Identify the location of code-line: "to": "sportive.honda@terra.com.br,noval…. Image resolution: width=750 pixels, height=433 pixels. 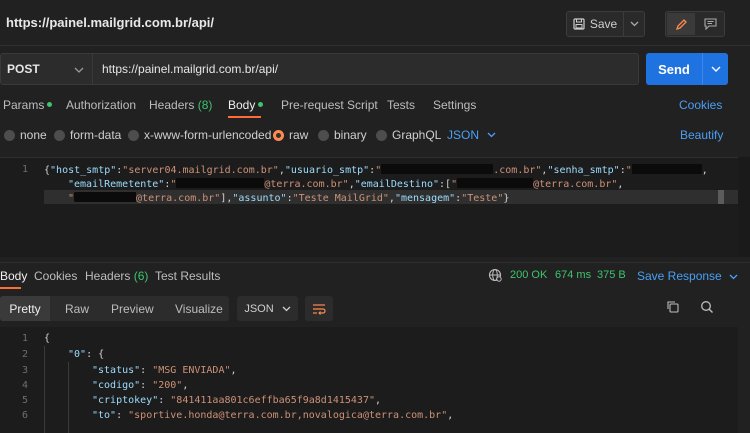
(273, 415).